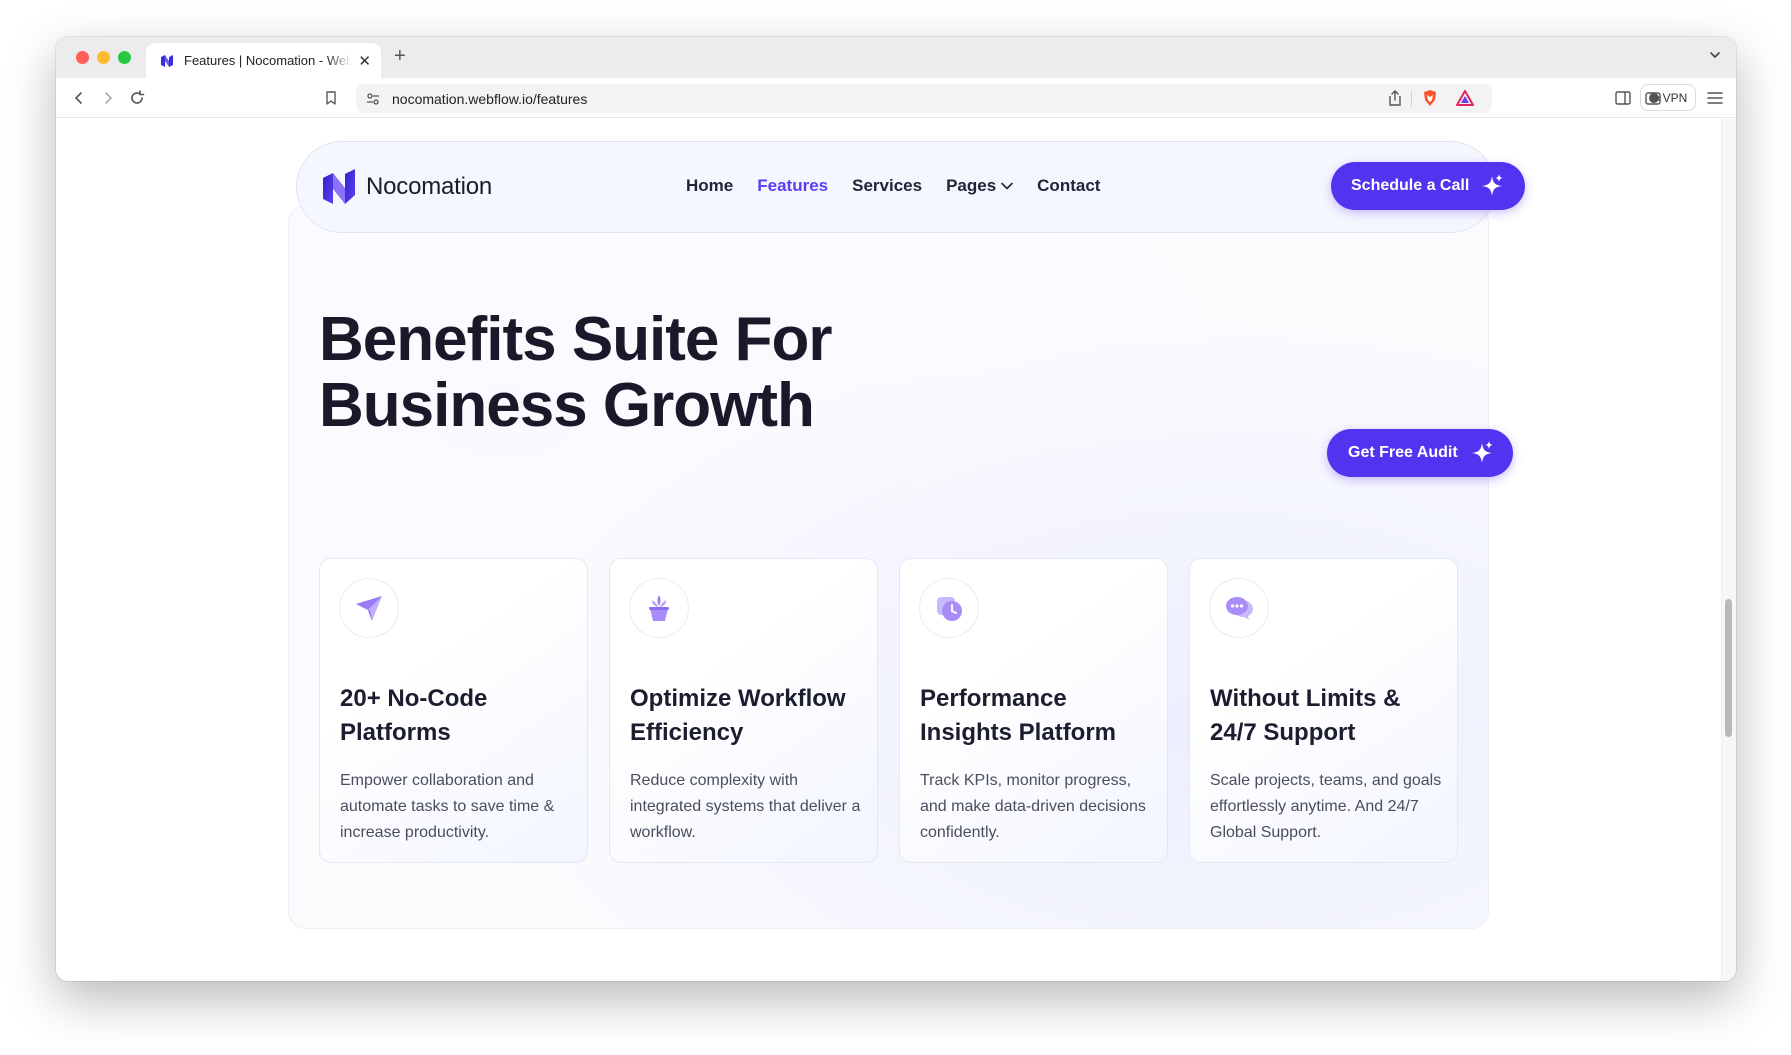 Image resolution: width=1791 pixels, height=1055 pixels. Describe the element at coordinates (1411, 99) in the screenshot. I see `divider` at that location.